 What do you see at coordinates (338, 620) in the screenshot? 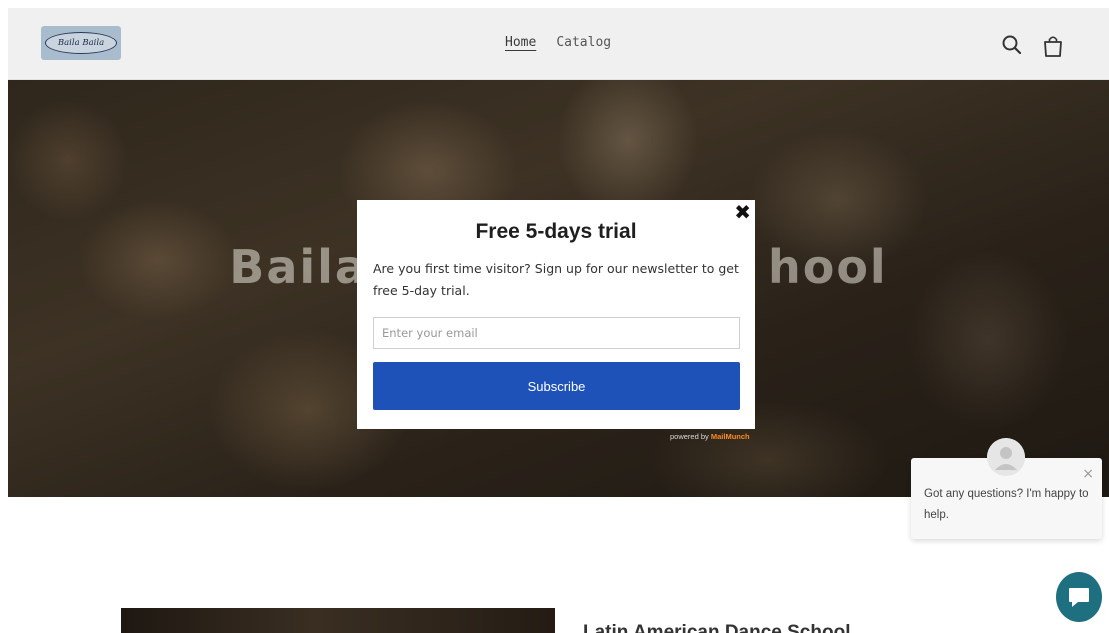
I see `section-image` at bounding box center [338, 620].